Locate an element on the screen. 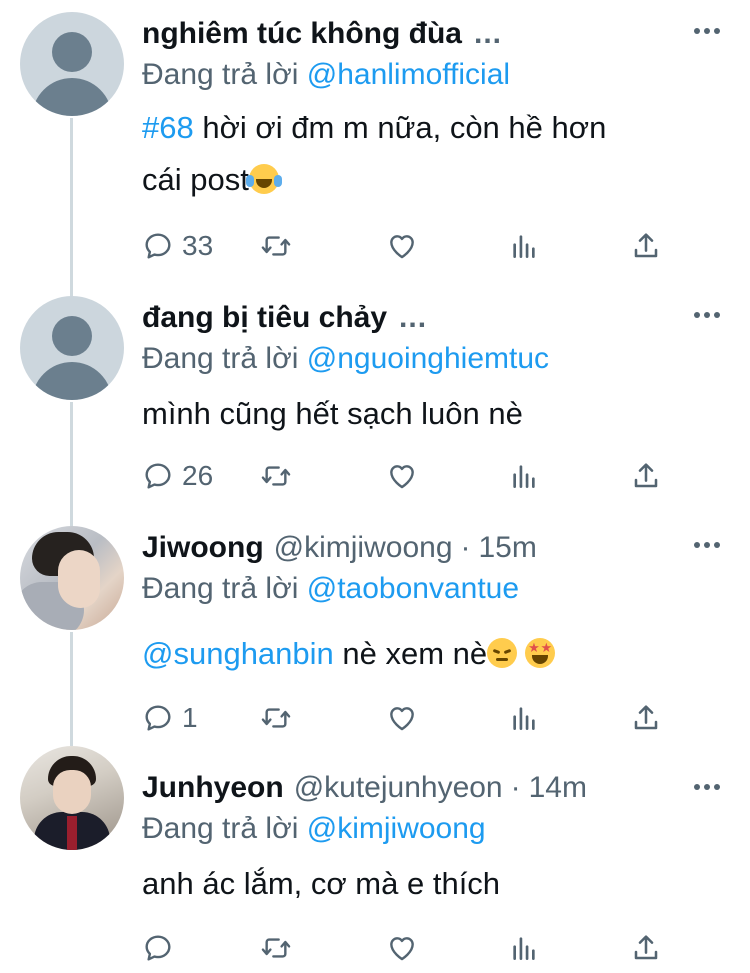 This screenshot has width=750, height=973. text-line: mình cũng hết sạch luôn nè is located at coordinates (332, 413).